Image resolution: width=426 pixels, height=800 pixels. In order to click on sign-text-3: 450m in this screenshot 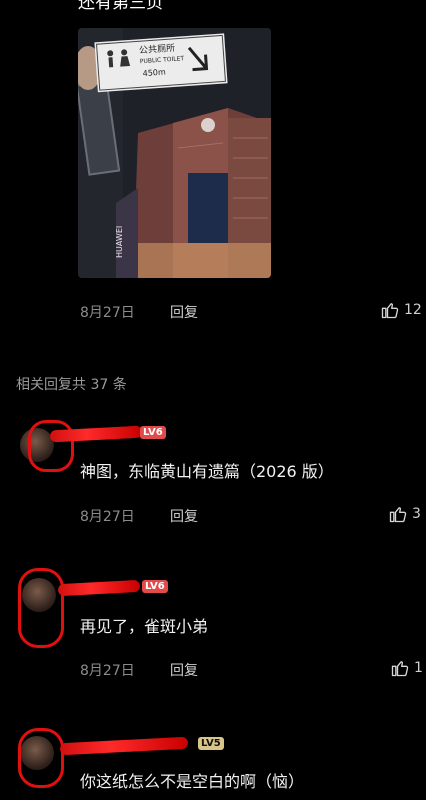, I will do `click(154, 72)`.